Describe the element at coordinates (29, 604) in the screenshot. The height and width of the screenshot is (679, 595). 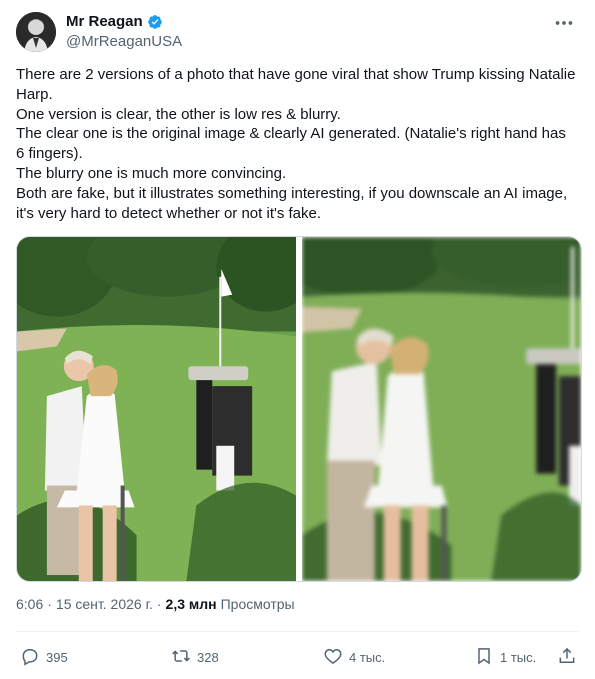
I see `tweet-time: 6:06` at that location.